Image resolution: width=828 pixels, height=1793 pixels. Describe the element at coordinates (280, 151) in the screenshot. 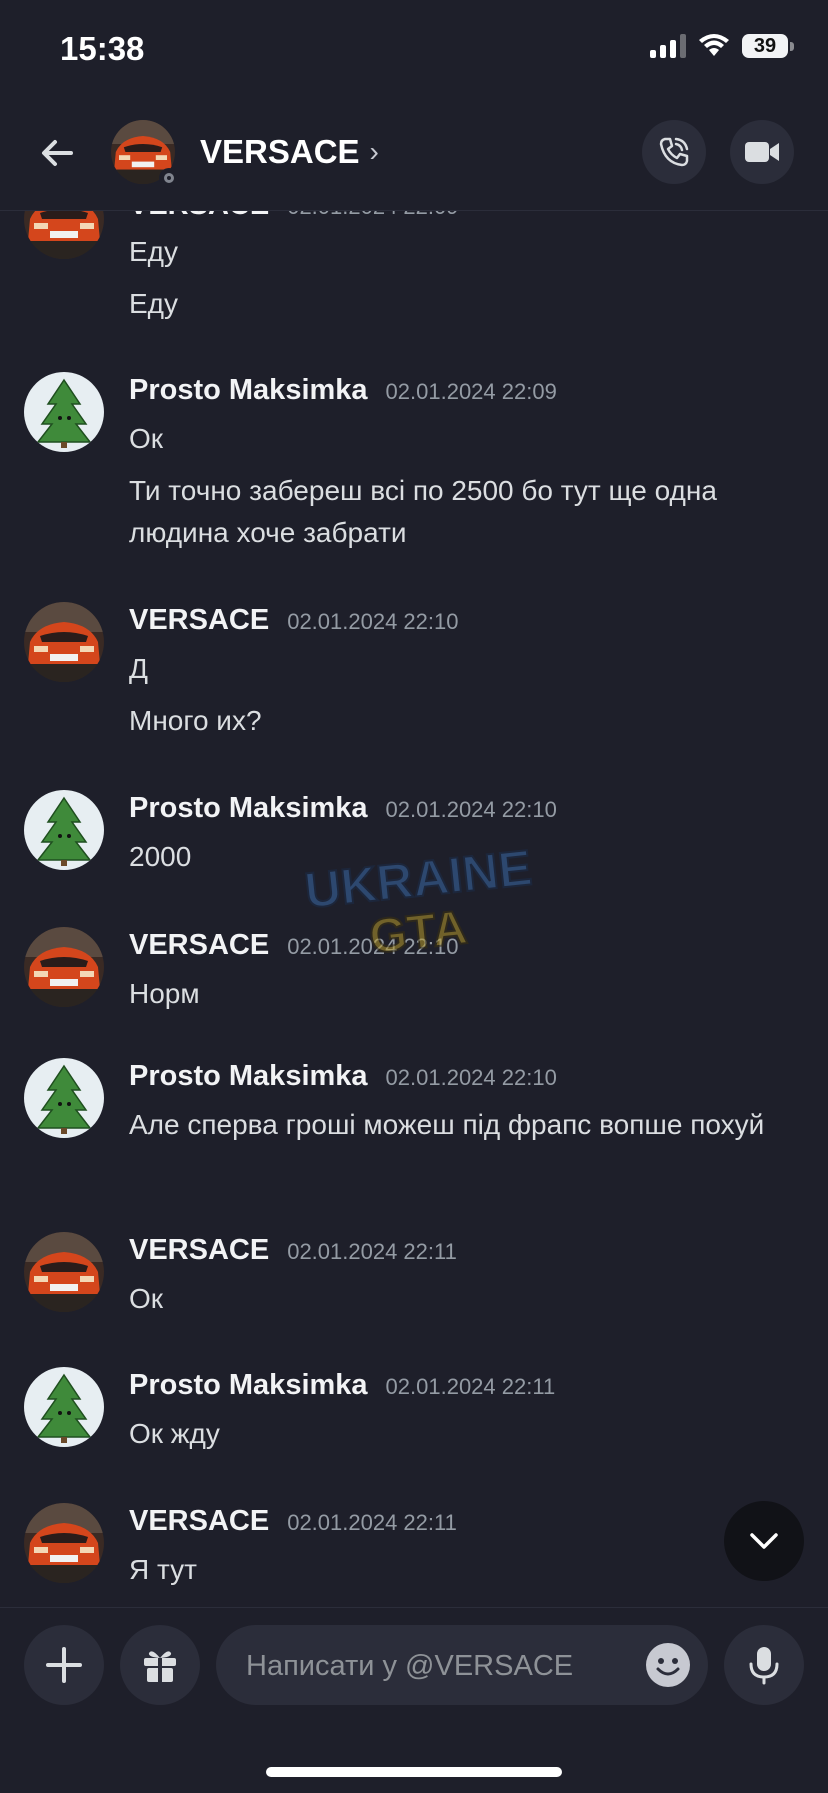

I see `chat-title-text: VERSACE` at that location.